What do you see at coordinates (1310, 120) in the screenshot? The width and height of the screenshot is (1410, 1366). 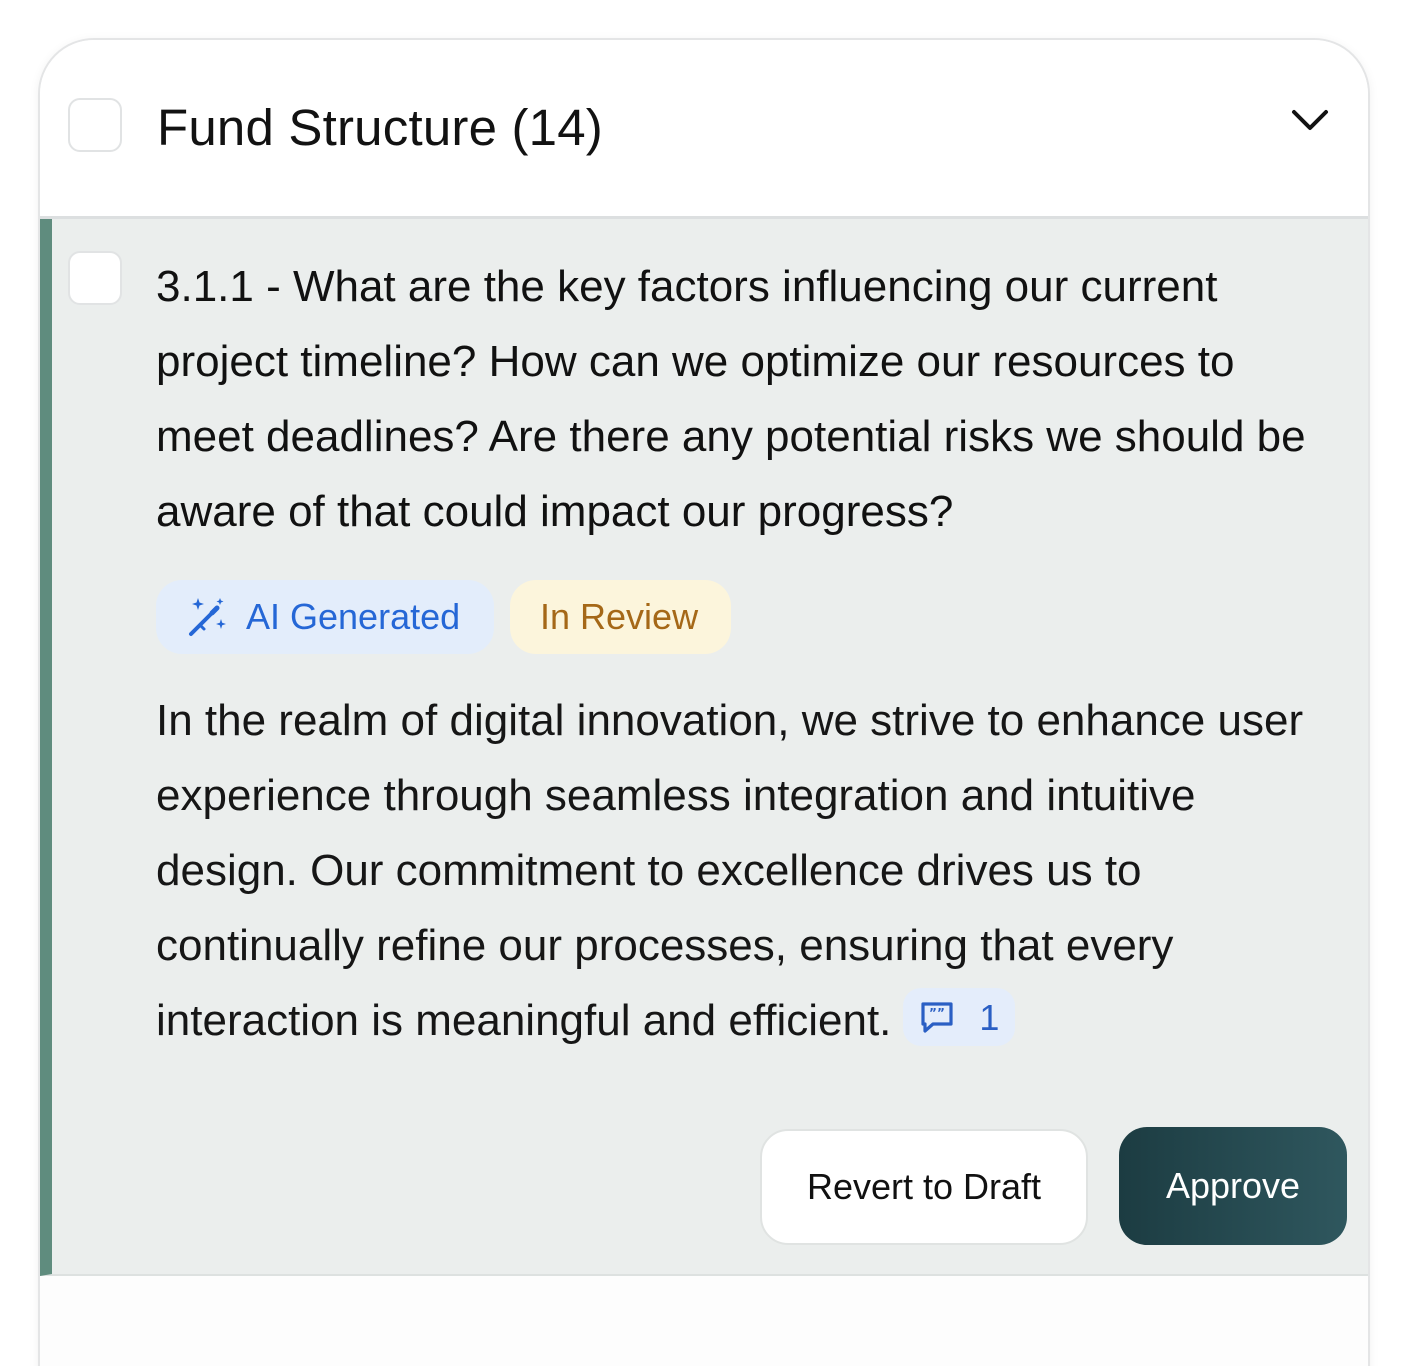 I see `chevron-down-icon` at bounding box center [1310, 120].